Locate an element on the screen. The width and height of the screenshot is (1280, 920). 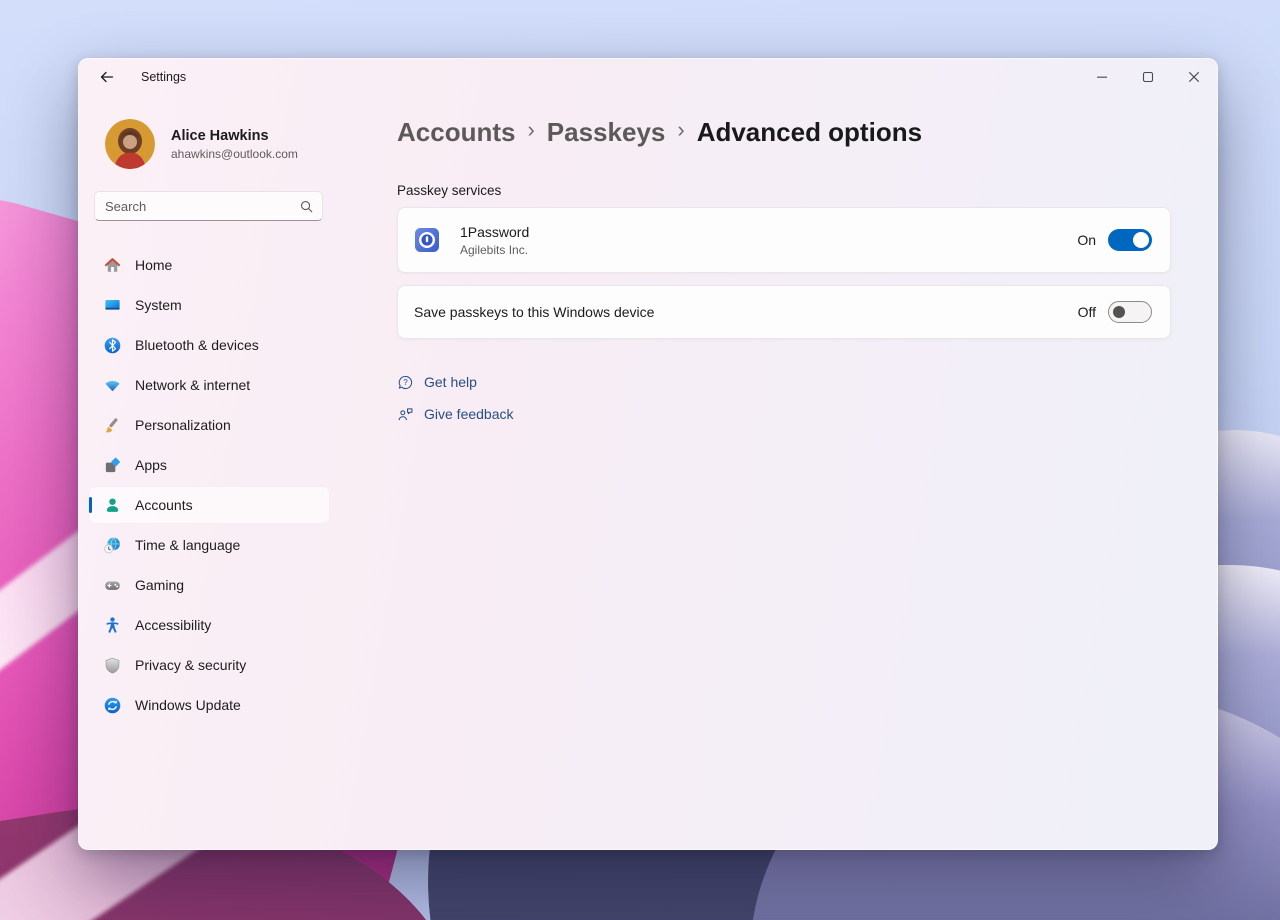
provider-publisher: Agilebits Inc. is located at coordinates (494, 249).